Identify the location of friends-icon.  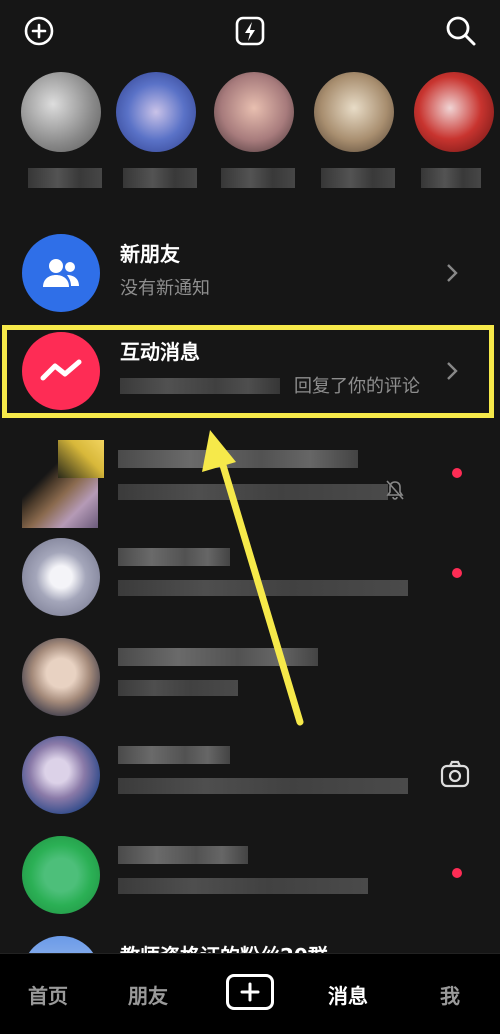
(61, 273).